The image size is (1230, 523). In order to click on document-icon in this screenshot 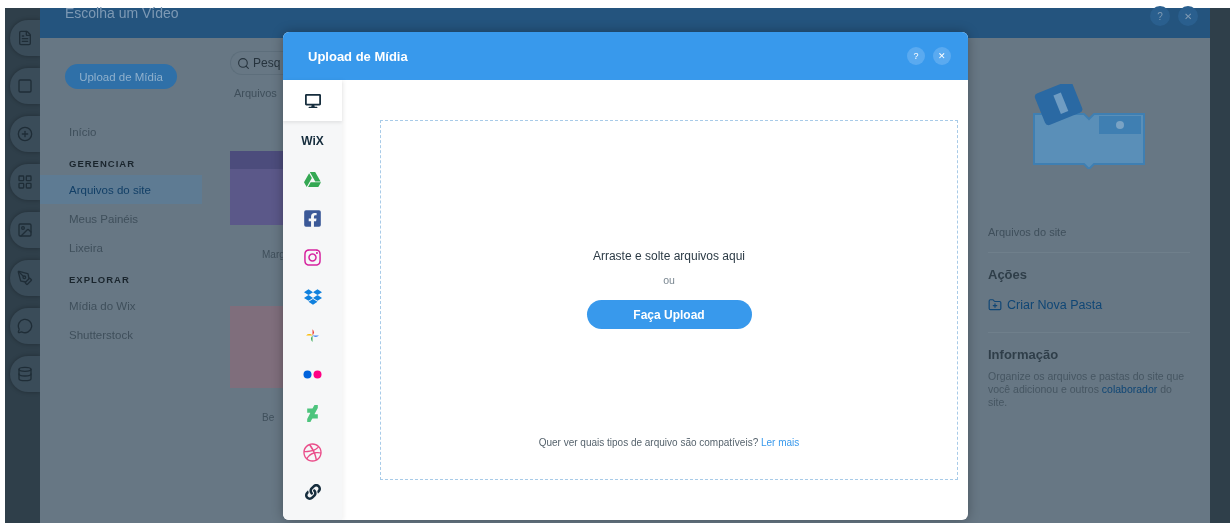, I will do `click(25, 38)`.